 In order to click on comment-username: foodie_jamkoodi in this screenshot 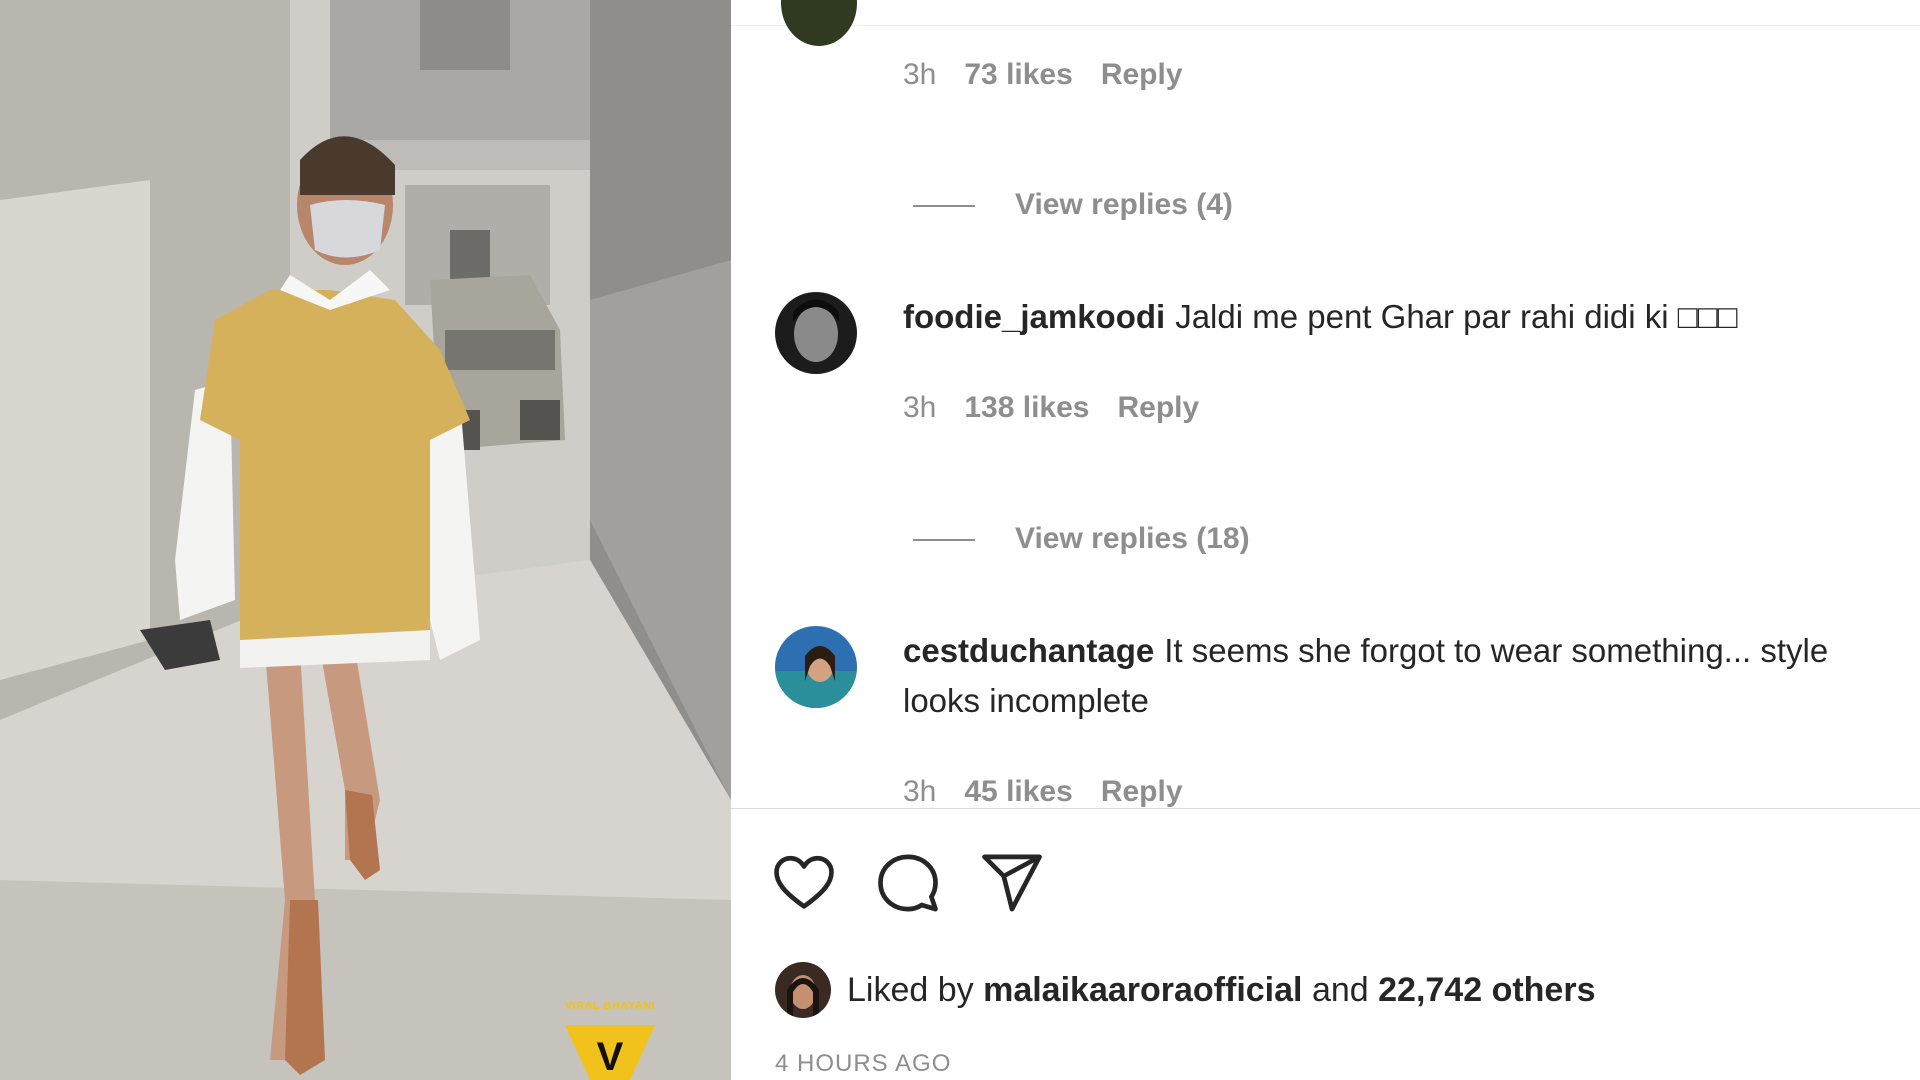, I will do `click(1034, 316)`.